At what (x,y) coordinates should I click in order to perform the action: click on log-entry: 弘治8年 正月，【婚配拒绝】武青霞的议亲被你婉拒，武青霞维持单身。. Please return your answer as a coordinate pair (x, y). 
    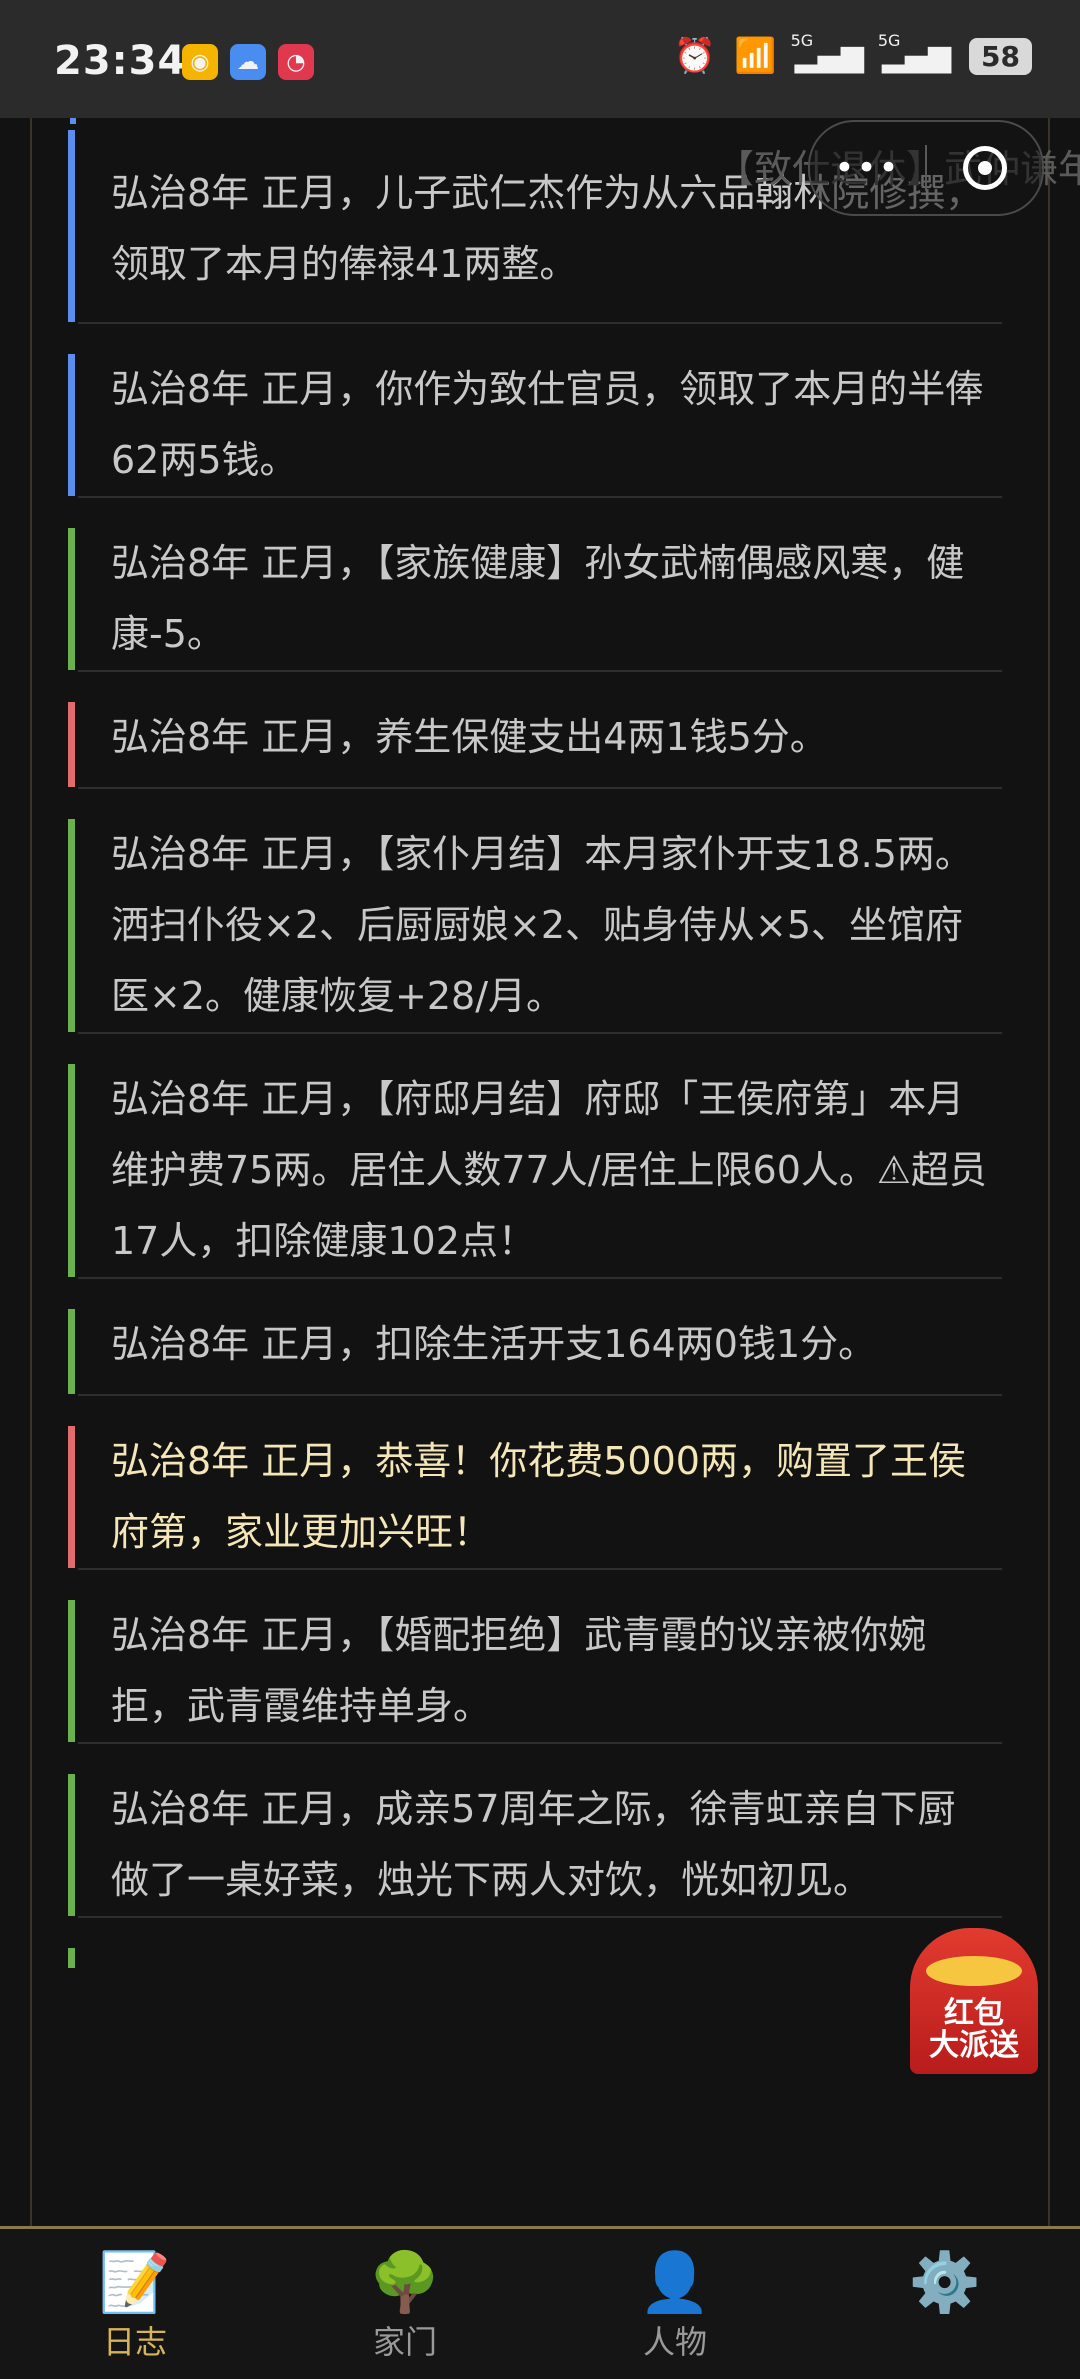
    Looking at the image, I should click on (535, 1671).